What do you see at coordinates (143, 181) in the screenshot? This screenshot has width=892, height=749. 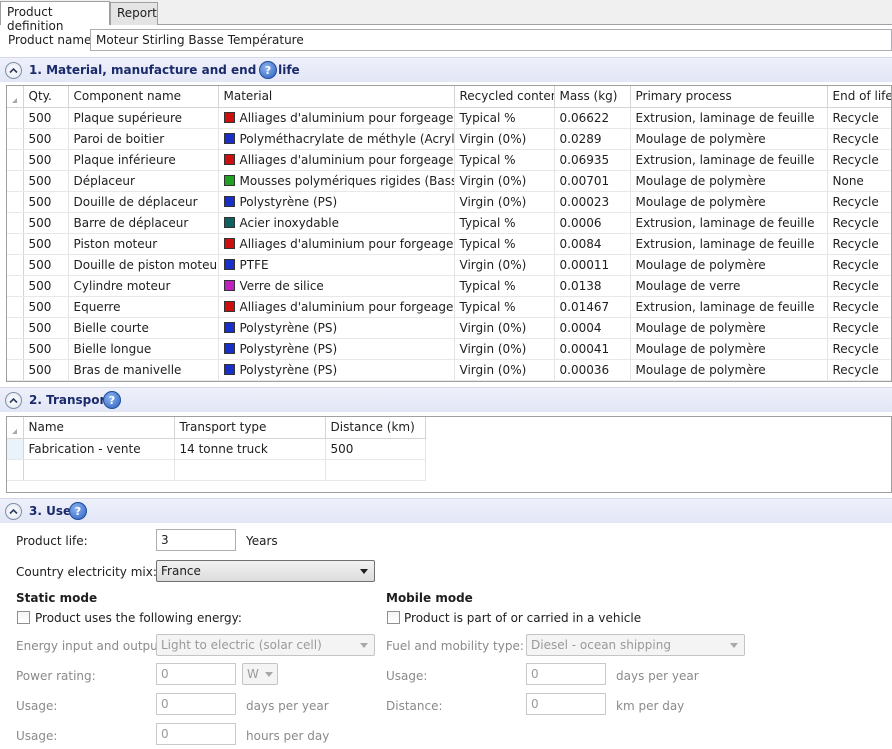 I see `component-name-cell: Déplaceur` at bounding box center [143, 181].